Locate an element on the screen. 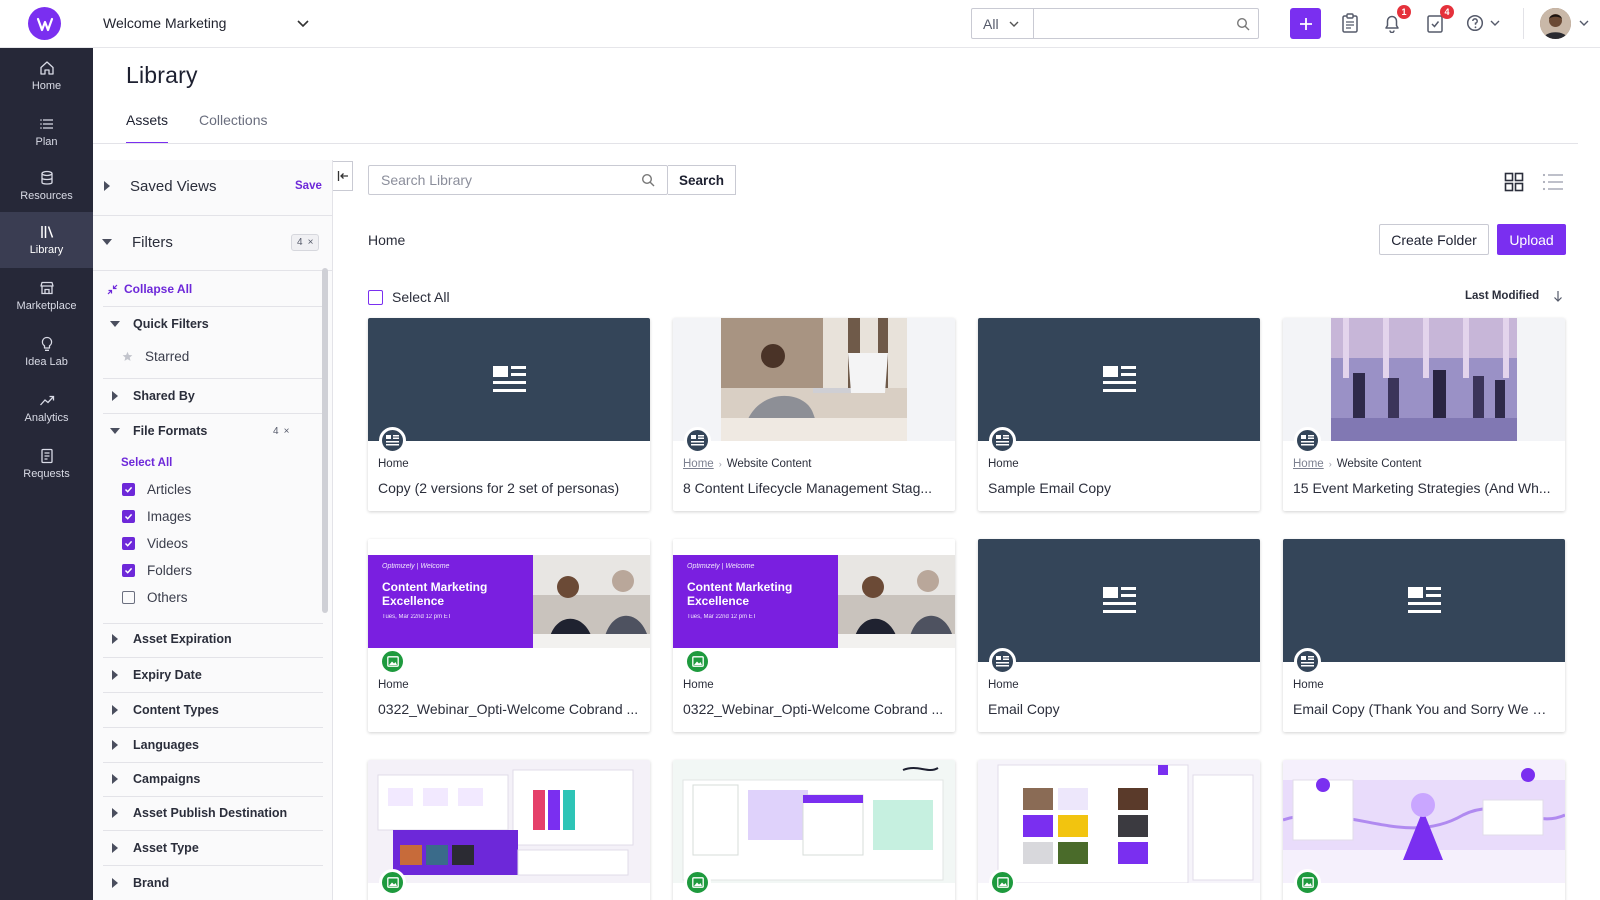 The width and height of the screenshot is (1600, 900). workspace-name: Welcome Marketing is located at coordinates (164, 23).